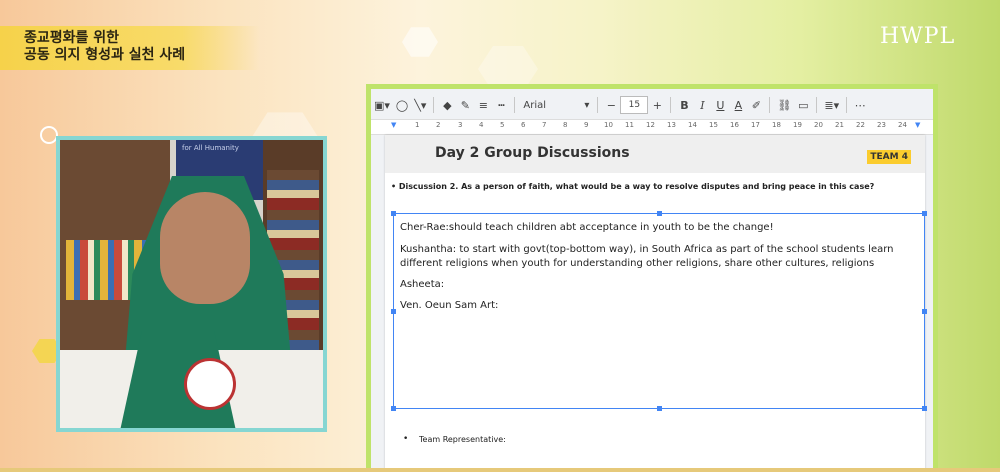  I want to click on italic-button: I, so click(702, 105).